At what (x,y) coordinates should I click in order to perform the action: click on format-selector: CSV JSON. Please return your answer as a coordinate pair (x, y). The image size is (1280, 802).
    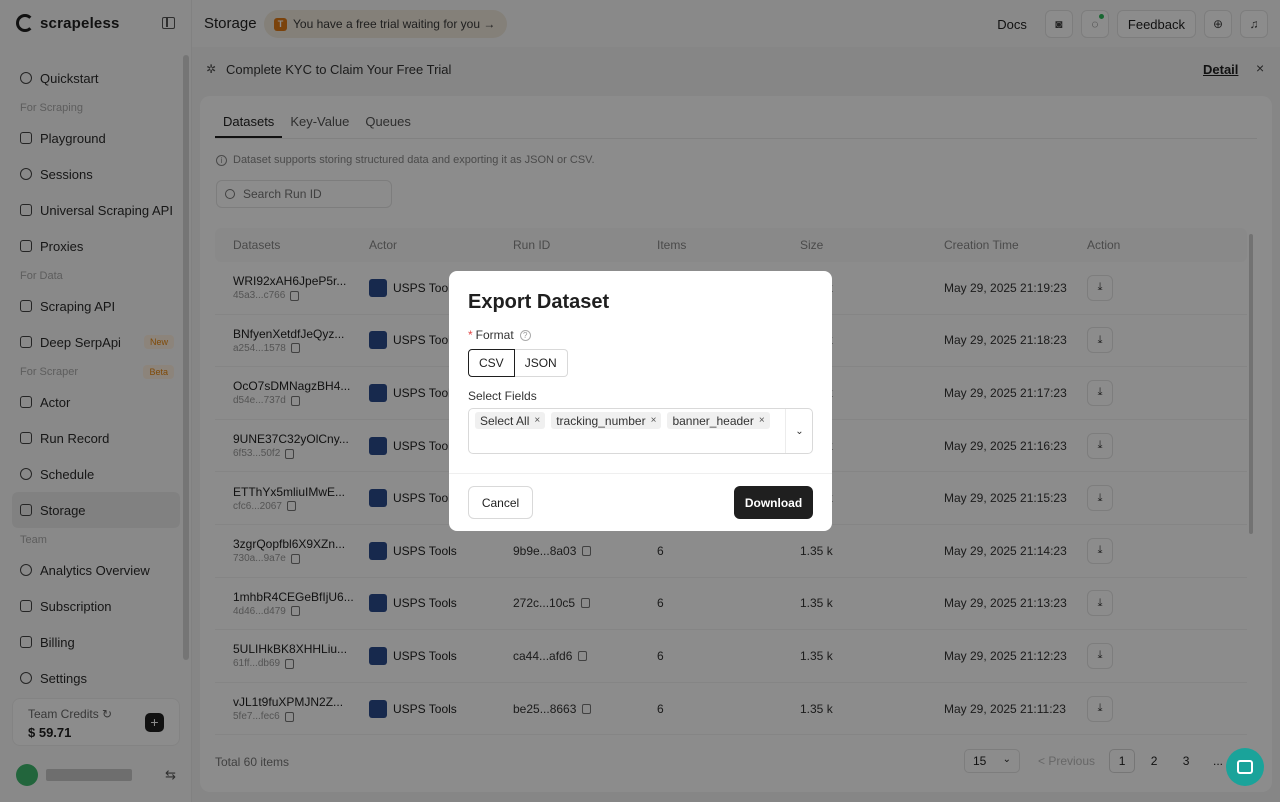
    Looking at the image, I should click on (518, 363).